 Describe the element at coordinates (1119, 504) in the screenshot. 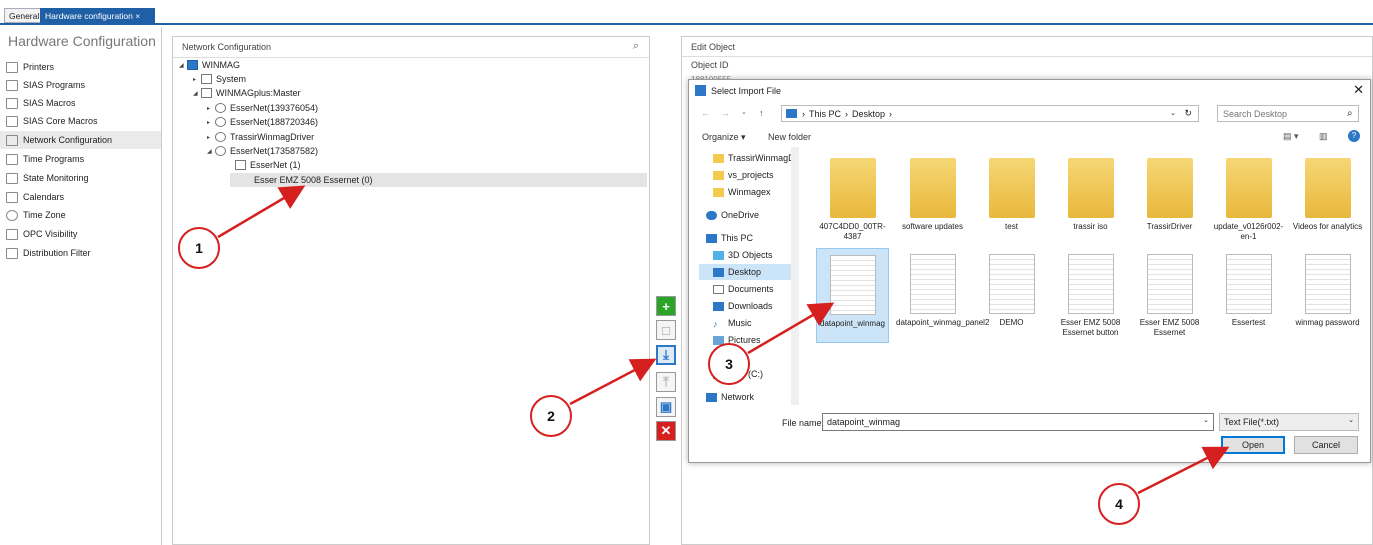

I see `callout-4: 4` at that location.